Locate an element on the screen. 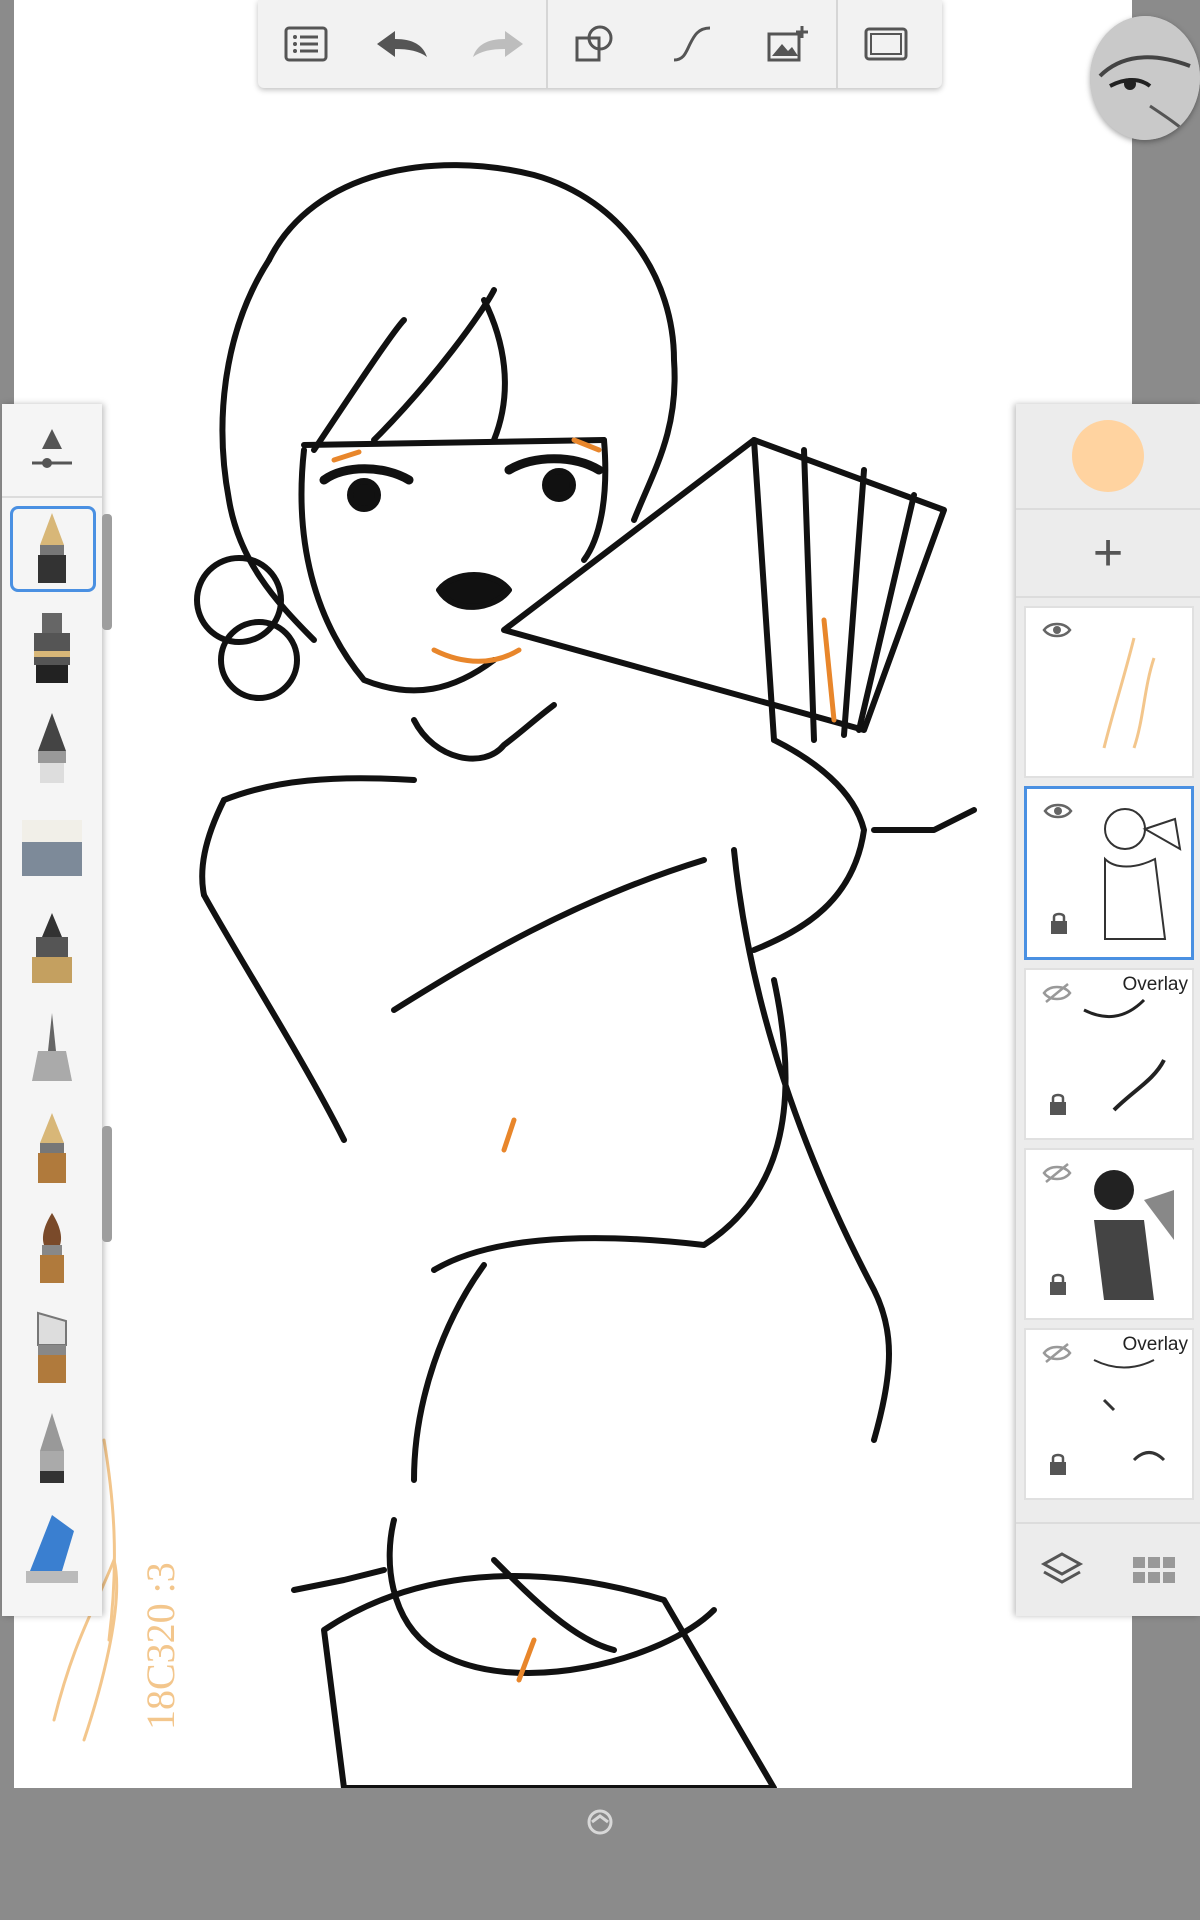  redo-button is located at coordinates (498, 44).